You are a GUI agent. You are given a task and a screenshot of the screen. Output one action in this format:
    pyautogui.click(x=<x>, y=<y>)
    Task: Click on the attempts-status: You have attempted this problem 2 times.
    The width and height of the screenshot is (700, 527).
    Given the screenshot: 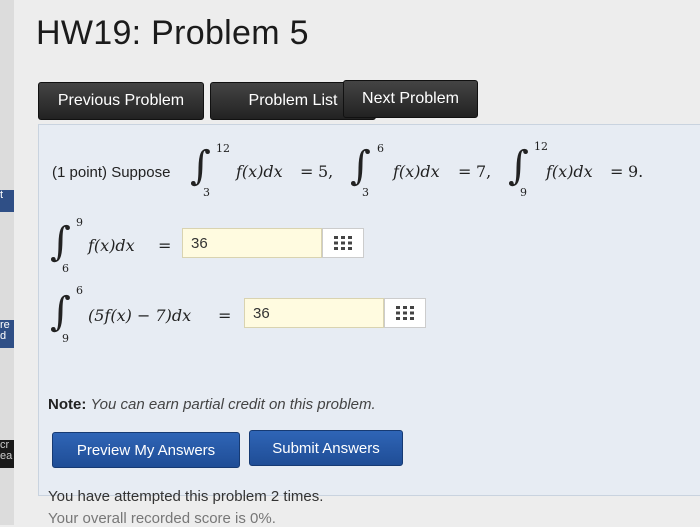 What is the action you would take?
    pyautogui.click(x=186, y=496)
    